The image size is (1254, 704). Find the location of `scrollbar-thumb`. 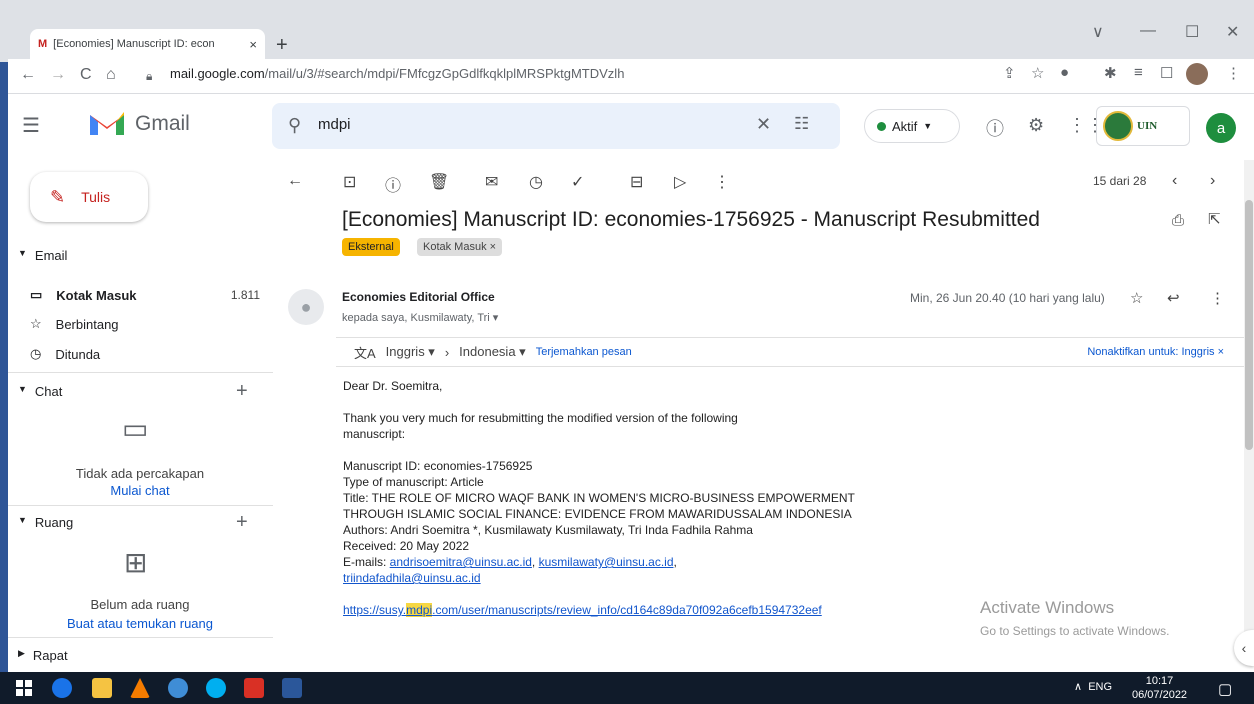

scrollbar-thumb is located at coordinates (1249, 325).